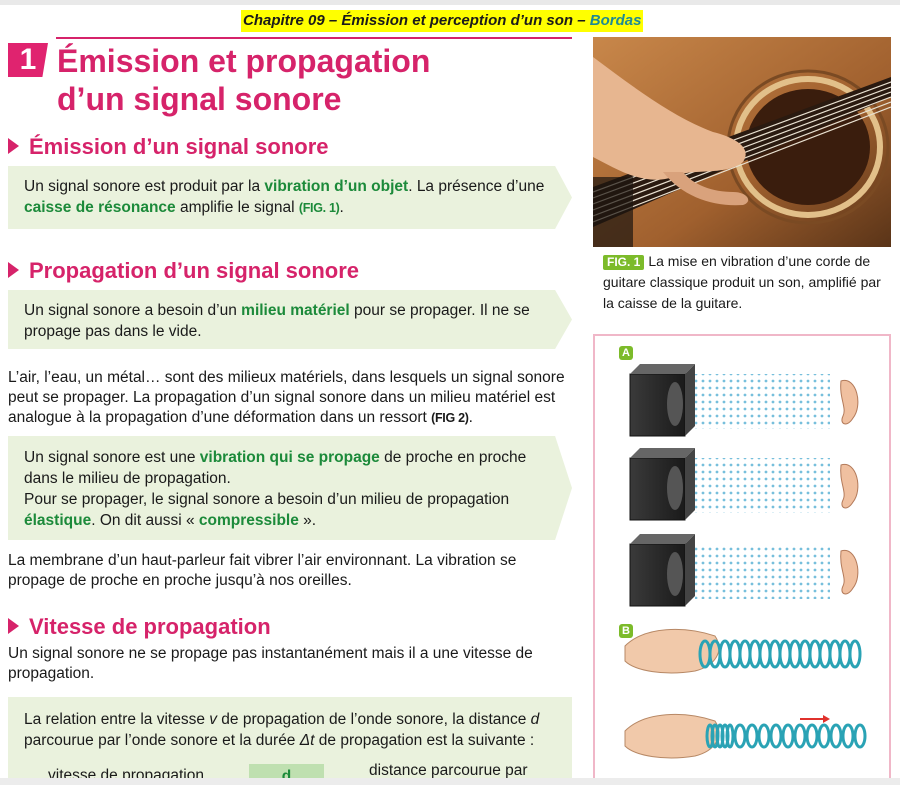 The height and width of the screenshot is (785, 900). What do you see at coordinates (162, 740) in the screenshot?
I see `text: parcourue par l’onde sonore et la durée` at bounding box center [162, 740].